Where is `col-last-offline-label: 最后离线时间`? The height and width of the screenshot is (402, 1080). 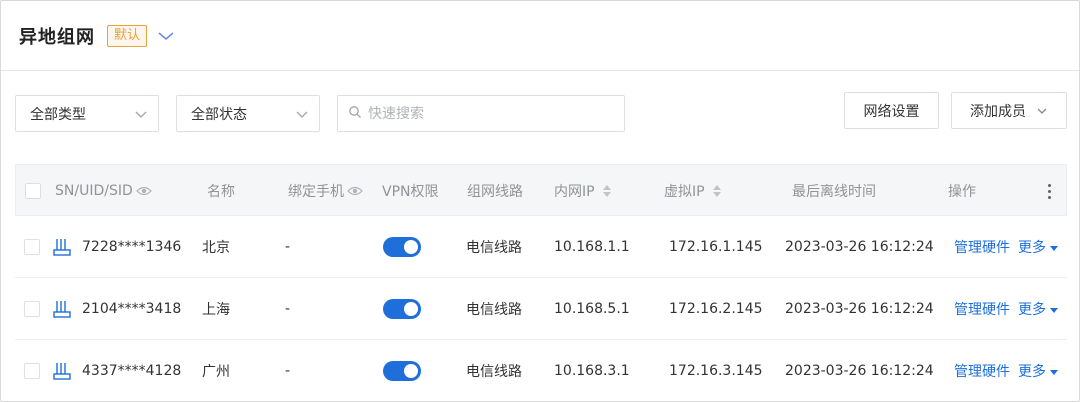 col-last-offline-label: 最后离线时间 is located at coordinates (834, 192).